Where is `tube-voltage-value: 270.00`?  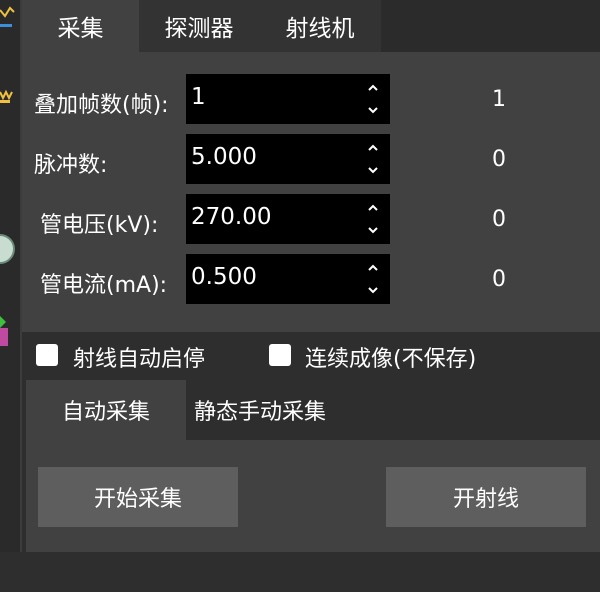 tube-voltage-value: 270.00 is located at coordinates (231, 217).